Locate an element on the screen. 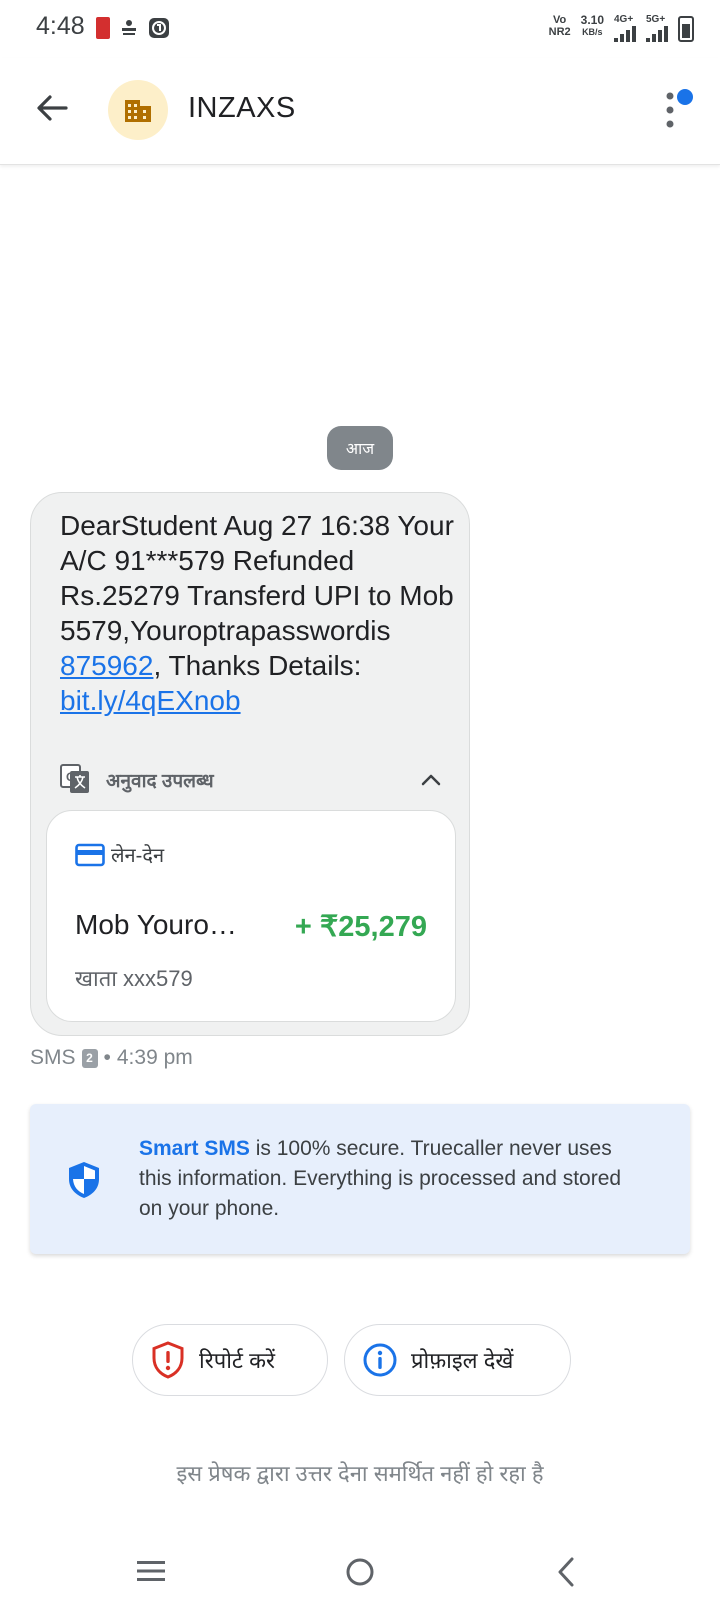  sender-name: INZAXS is located at coordinates (242, 108).